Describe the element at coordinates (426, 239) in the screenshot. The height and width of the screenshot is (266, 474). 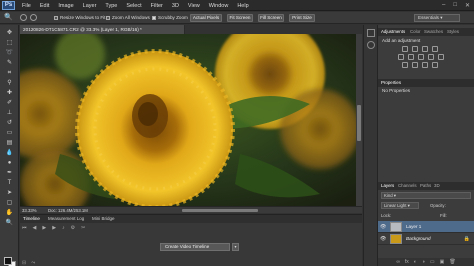
I see `layer-row-background: 👁 Background 🔒` at that location.